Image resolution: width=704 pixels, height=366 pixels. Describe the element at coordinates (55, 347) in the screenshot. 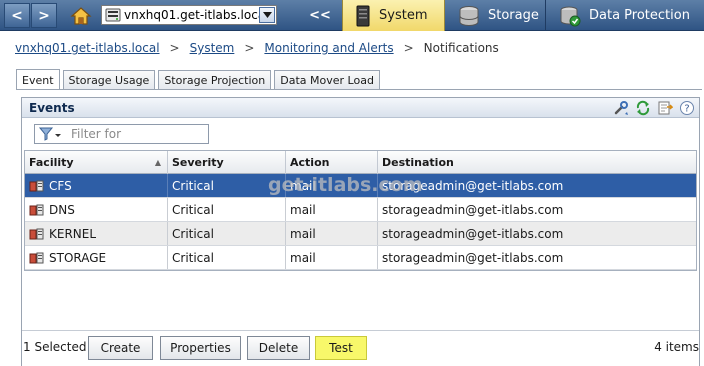

I see `selected-count: 1 Selected` at that location.